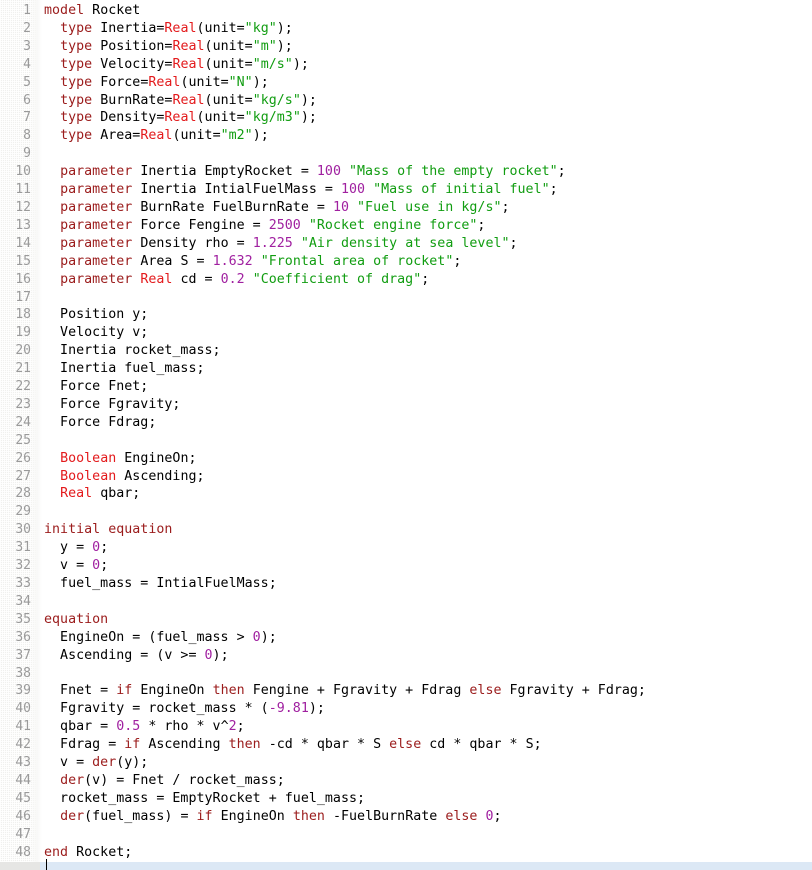 This screenshot has width=812, height=870. What do you see at coordinates (23, 673) in the screenshot?
I see `line-number: 38` at bounding box center [23, 673].